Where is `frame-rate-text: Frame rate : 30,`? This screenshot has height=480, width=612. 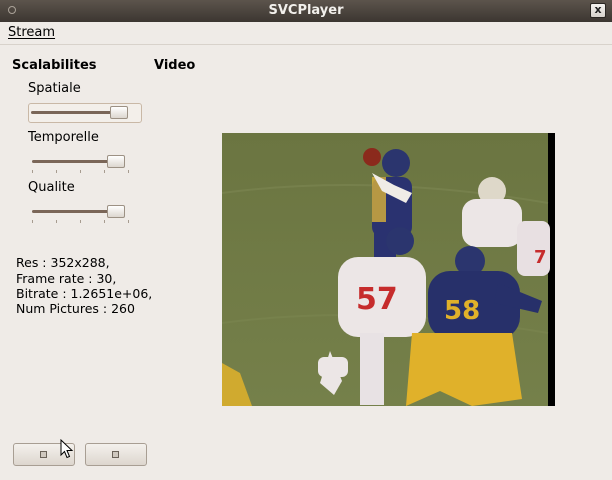
frame-rate-text: Frame rate : 30, is located at coordinates (66, 278).